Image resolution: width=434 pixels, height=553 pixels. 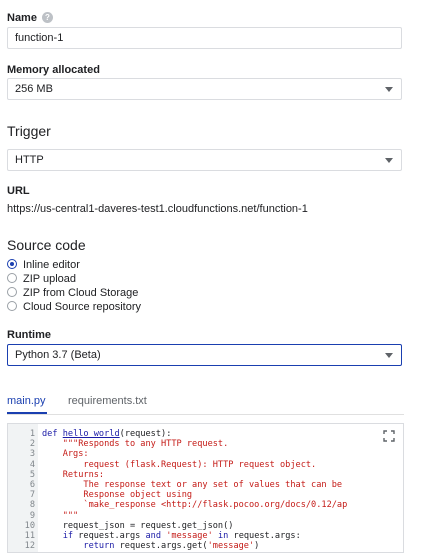 What do you see at coordinates (74, 308) in the screenshot?
I see `radio-cloud-source-repository: Cloud Source repository` at bounding box center [74, 308].